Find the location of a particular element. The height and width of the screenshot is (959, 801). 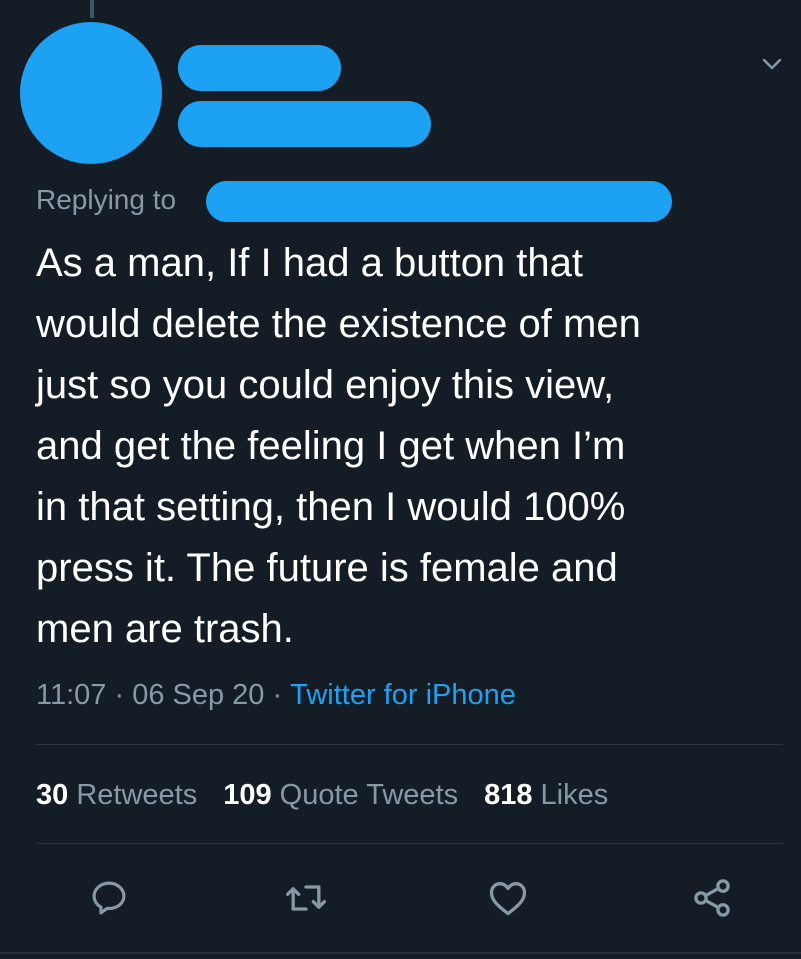

reply-icon is located at coordinates (109, 898).